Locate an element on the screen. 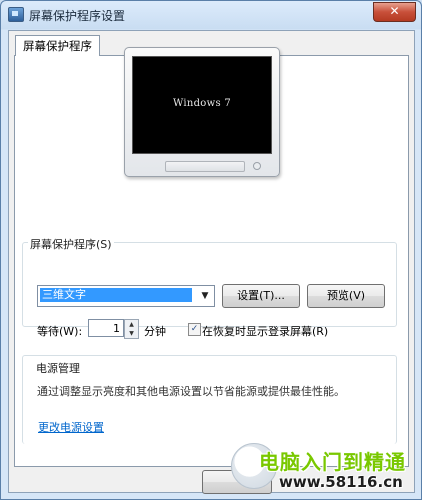  minutes-label: 分钟 is located at coordinates (155, 331).